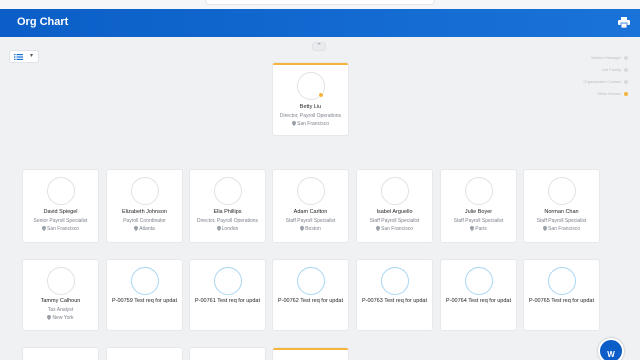  I want to click on worker-role: Payroll Coordinator, so click(144, 221).